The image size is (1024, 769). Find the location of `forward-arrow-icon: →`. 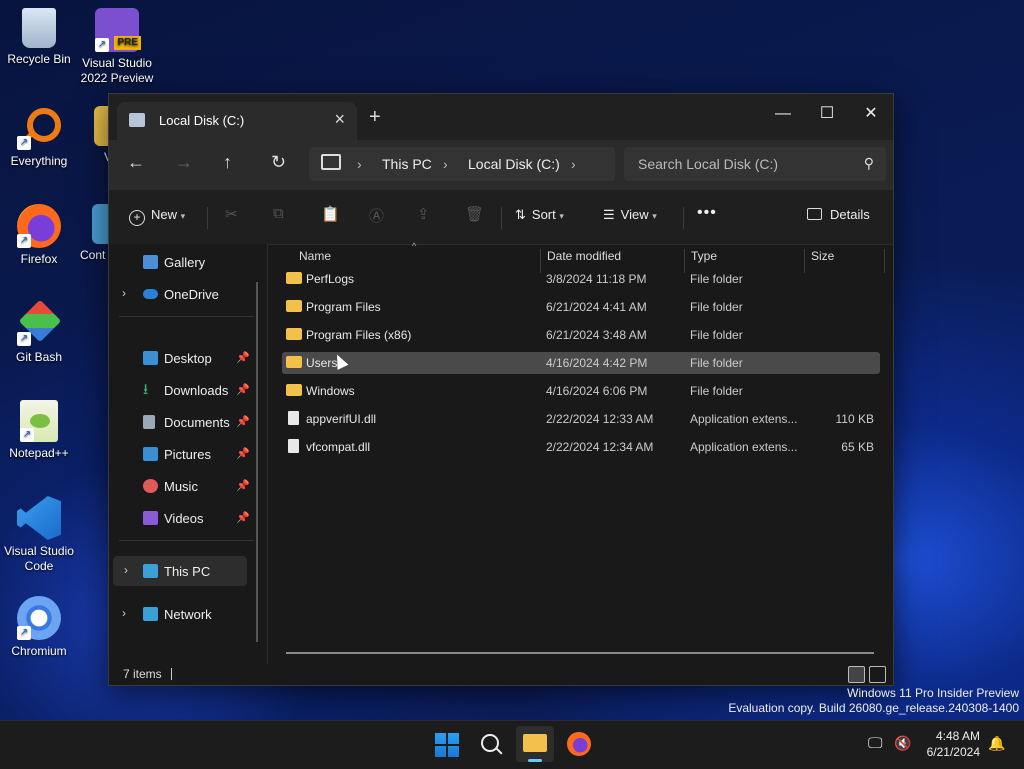

forward-arrow-icon: → is located at coordinates (184, 162).